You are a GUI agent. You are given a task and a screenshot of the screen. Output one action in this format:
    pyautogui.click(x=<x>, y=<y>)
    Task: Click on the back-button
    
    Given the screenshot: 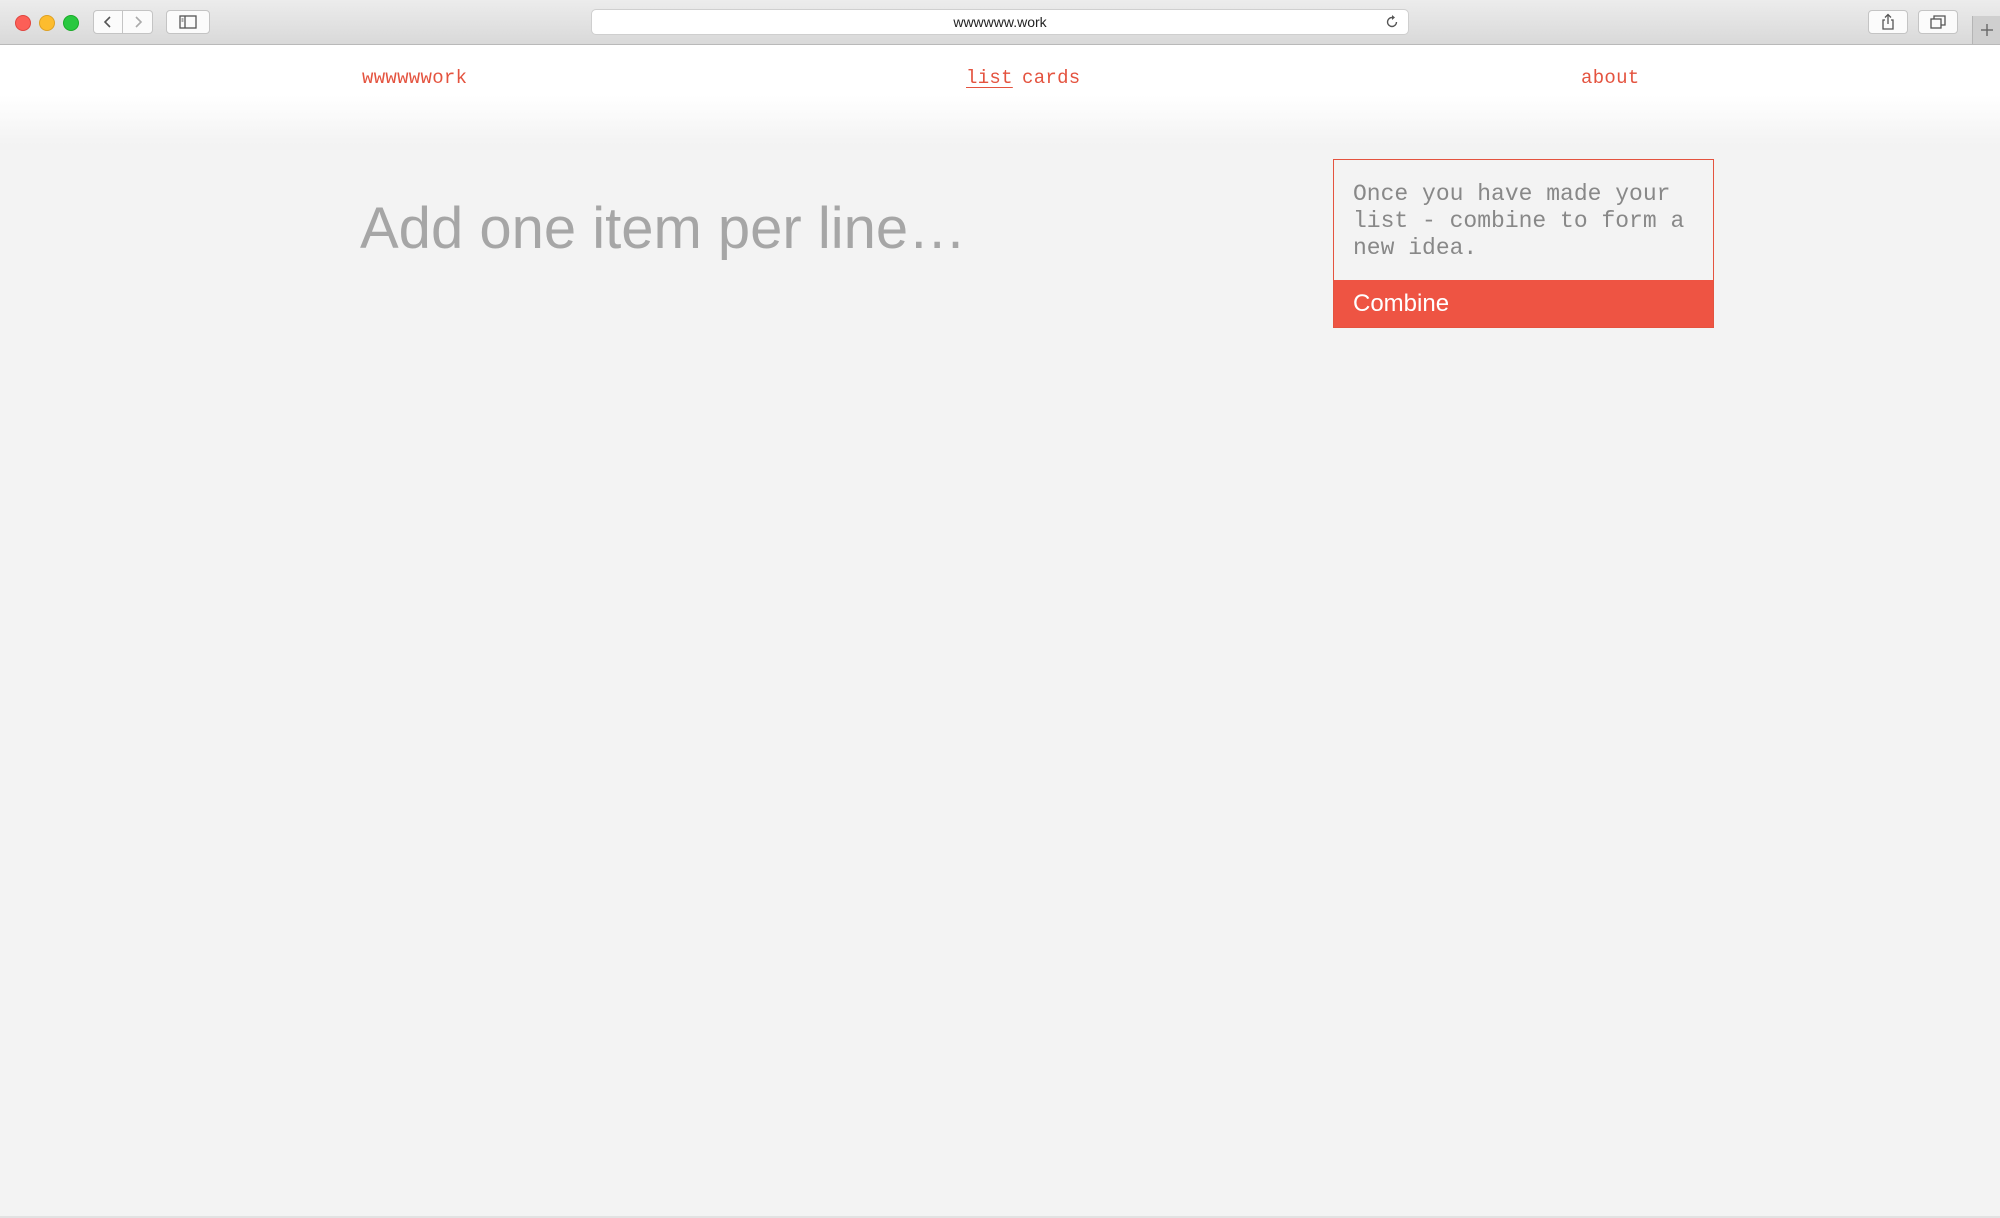 What is the action you would take?
    pyautogui.click(x=108, y=22)
    